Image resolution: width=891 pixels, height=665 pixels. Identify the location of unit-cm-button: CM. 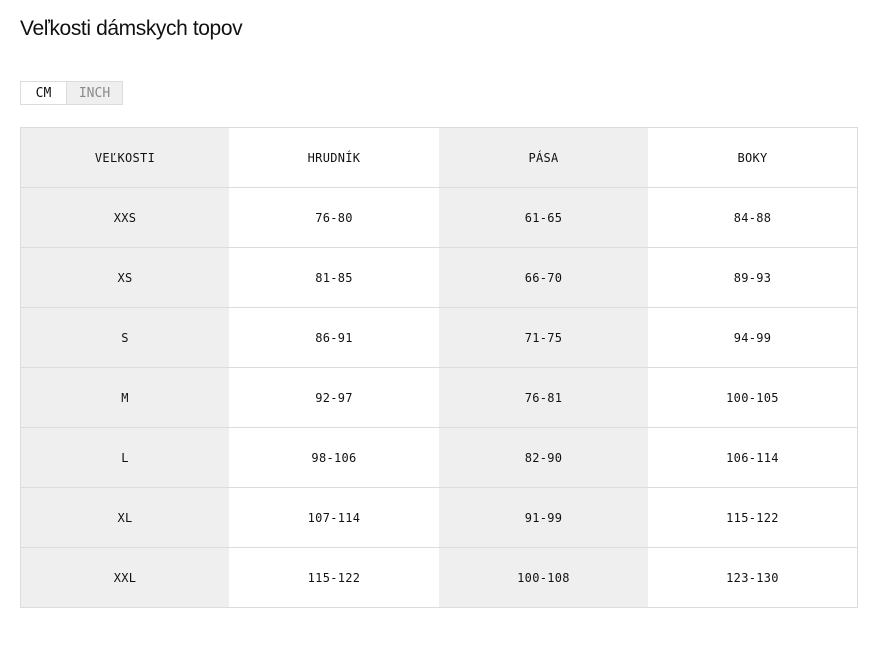
(43, 93).